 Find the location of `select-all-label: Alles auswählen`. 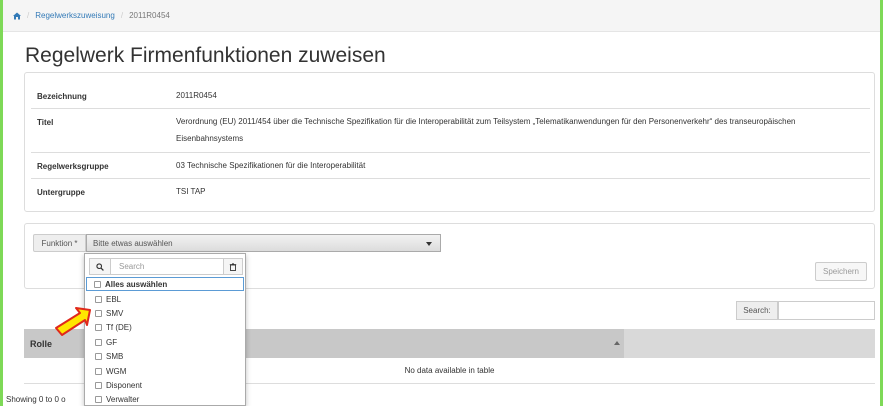

select-all-label: Alles auswählen is located at coordinates (136, 284).